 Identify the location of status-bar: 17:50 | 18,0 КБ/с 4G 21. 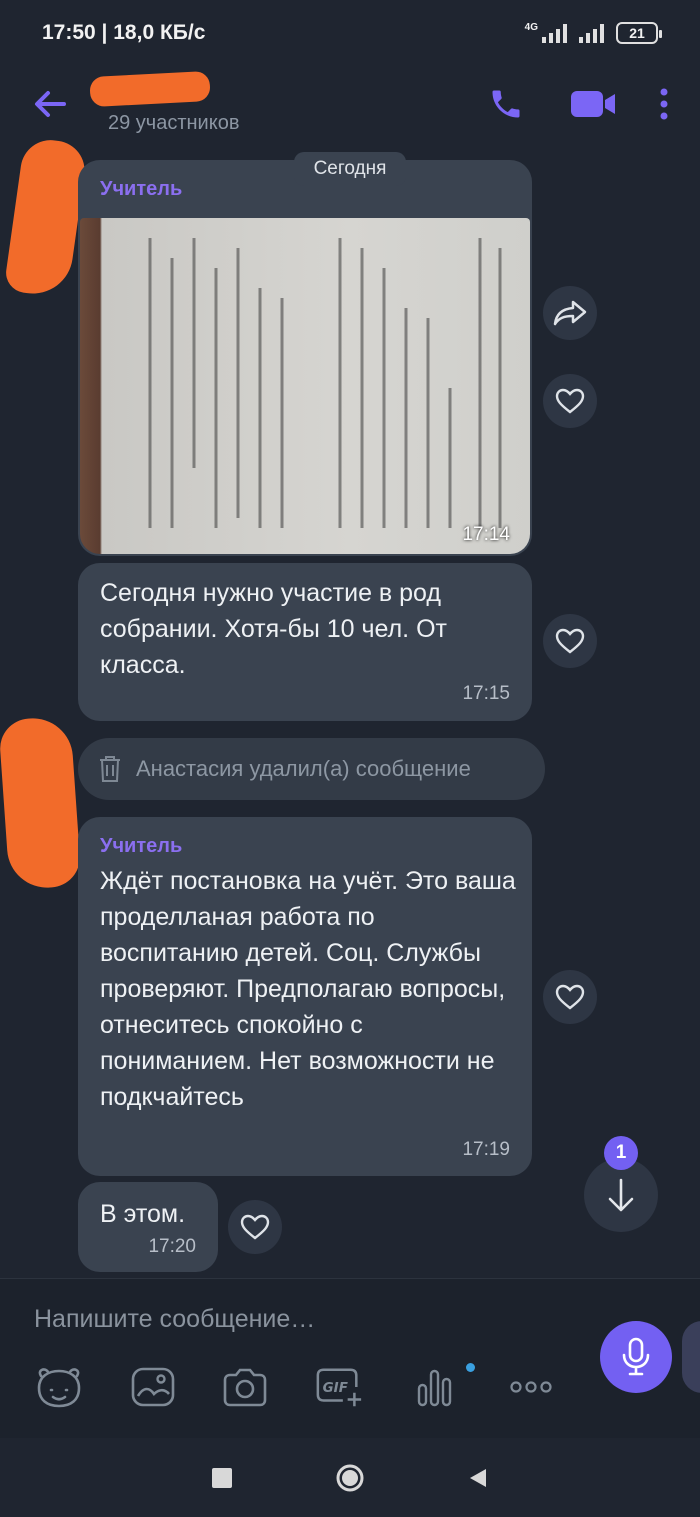
(350, 33).